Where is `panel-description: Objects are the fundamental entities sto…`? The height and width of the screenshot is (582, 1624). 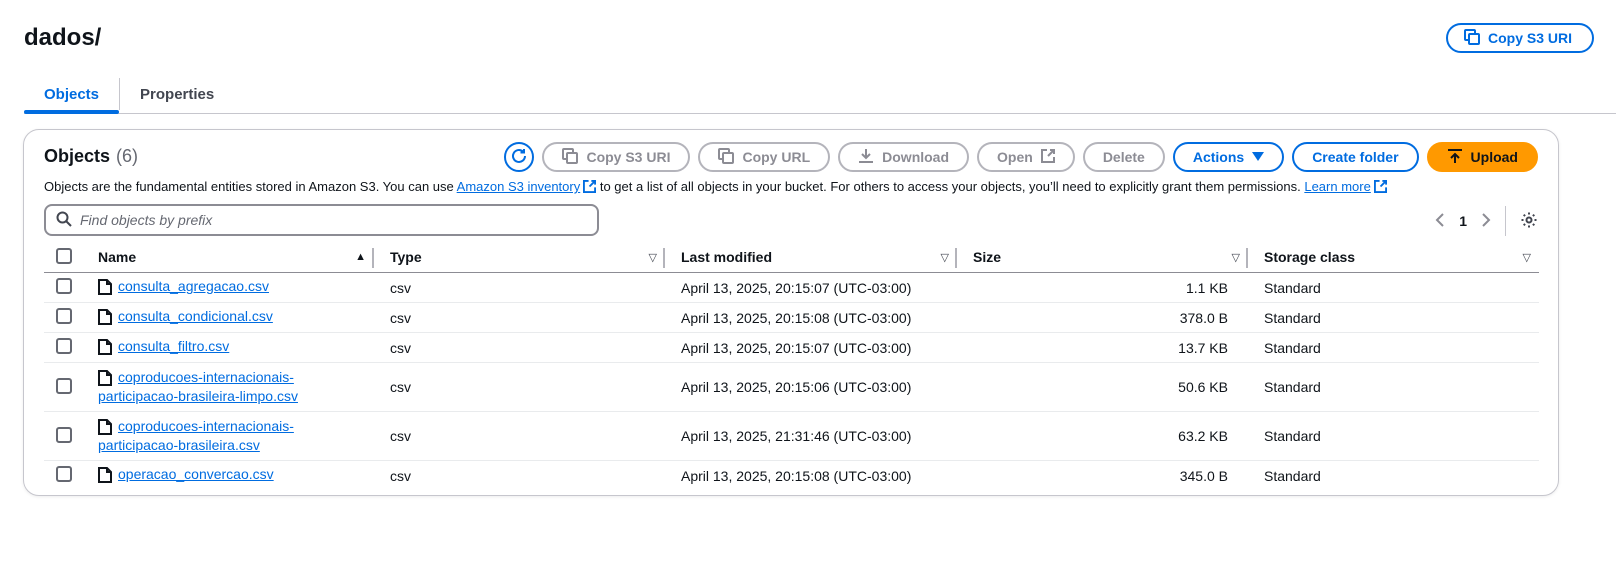 panel-description: Objects are the fundamental entities sto… is located at coordinates (715, 187).